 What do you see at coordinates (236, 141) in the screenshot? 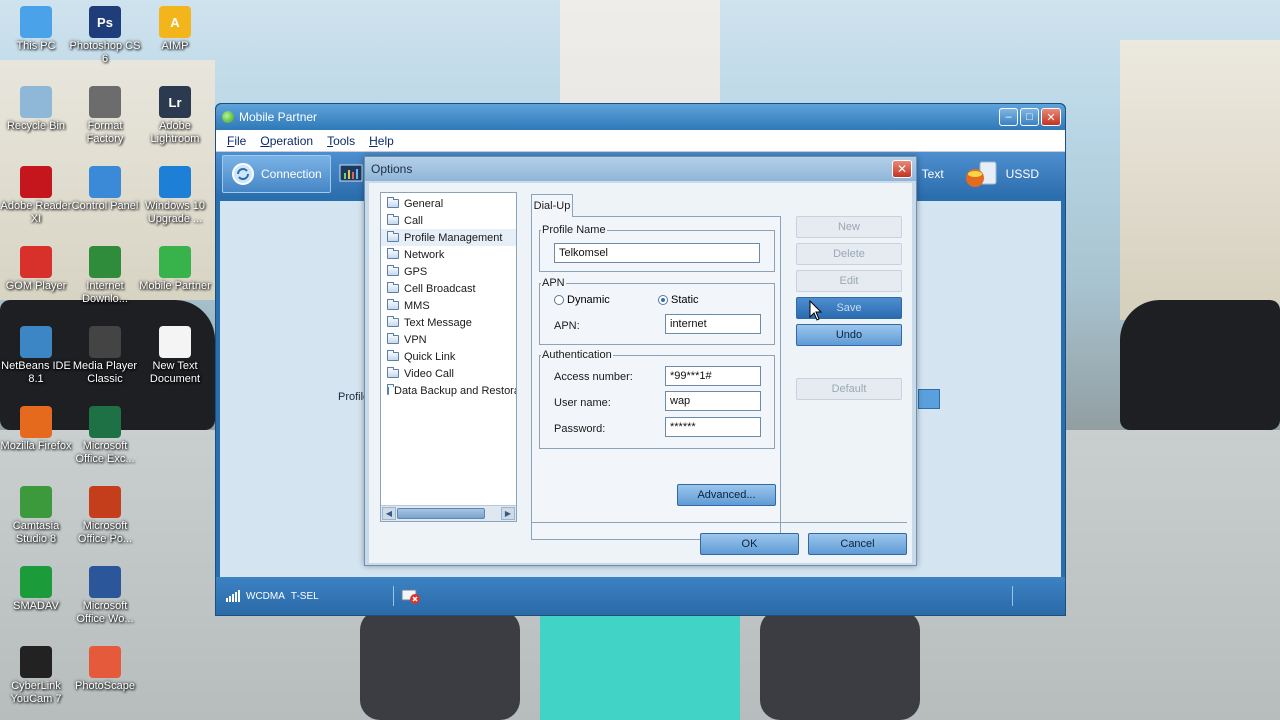
I see `menu-file: File` at bounding box center [236, 141].